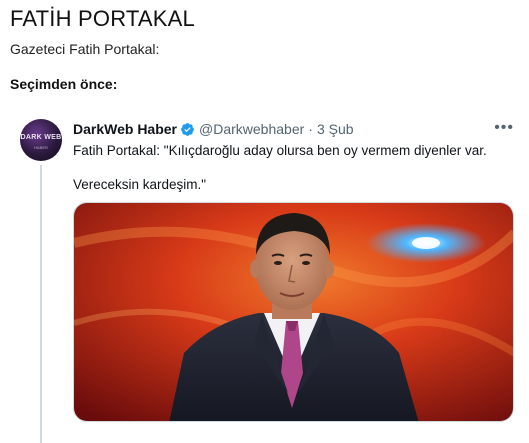  What do you see at coordinates (187, 129) in the screenshot?
I see `verified-badge-icon` at bounding box center [187, 129].